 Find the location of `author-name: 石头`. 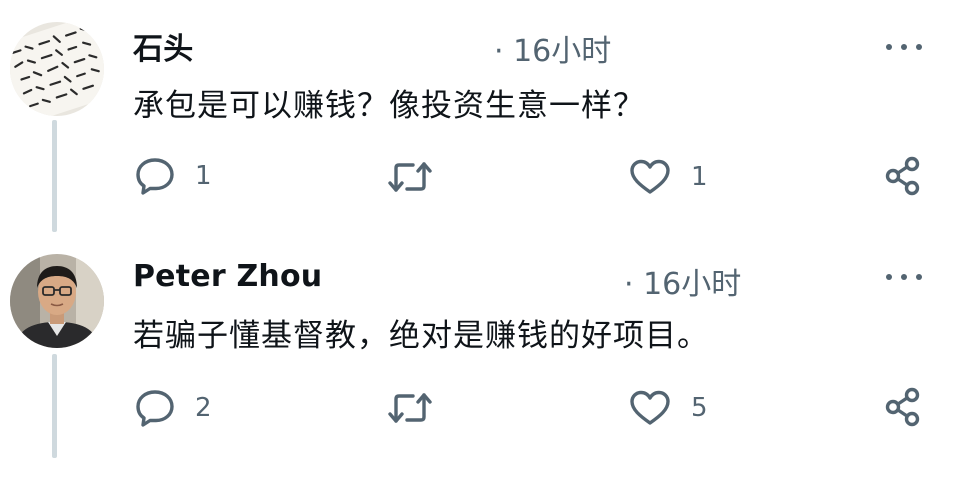

author-name: 石头 is located at coordinates (163, 46).